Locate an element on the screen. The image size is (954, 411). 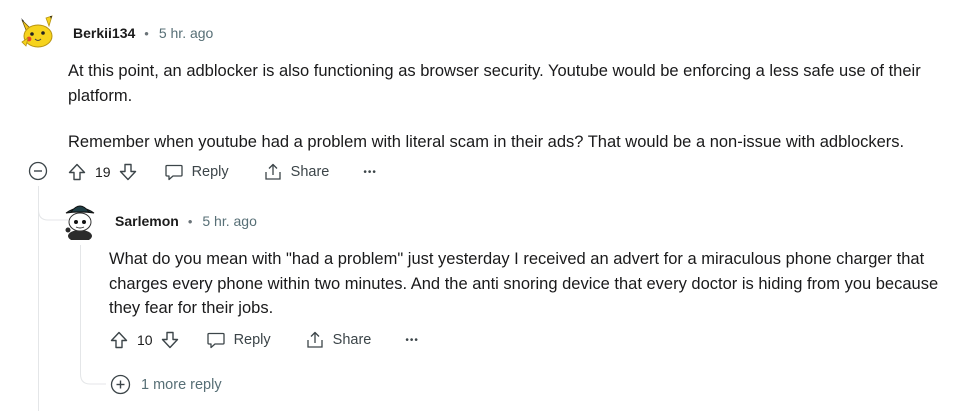
collapse-thread-button is located at coordinates (38, 171).